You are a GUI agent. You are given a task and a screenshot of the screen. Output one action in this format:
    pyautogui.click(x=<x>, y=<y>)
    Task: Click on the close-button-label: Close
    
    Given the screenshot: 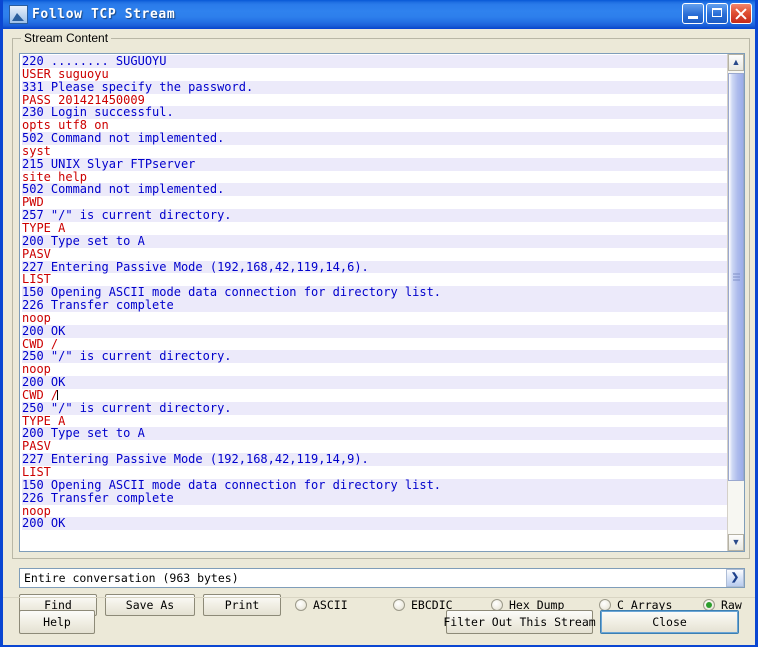 What is the action you would take?
    pyautogui.click(x=669, y=622)
    